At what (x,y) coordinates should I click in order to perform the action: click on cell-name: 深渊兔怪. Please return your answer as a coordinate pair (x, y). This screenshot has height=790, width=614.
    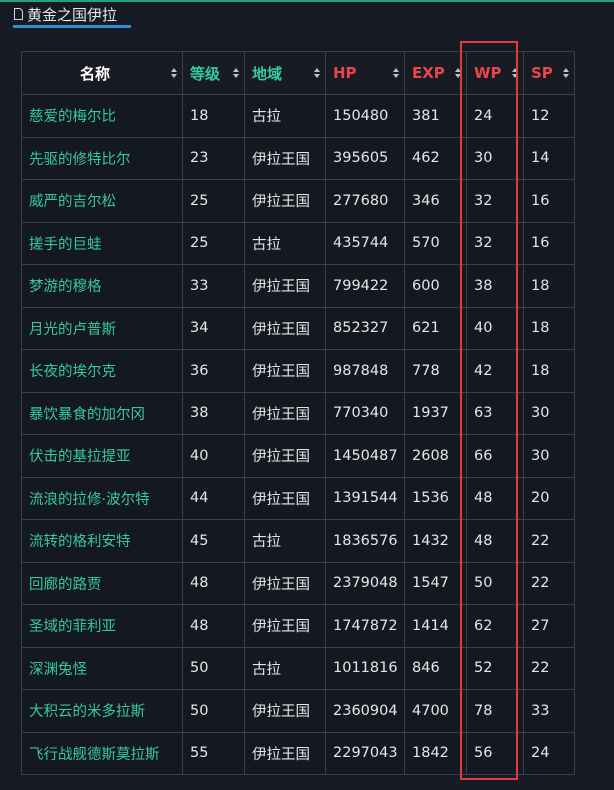
    Looking at the image, I should click on (102, 668).